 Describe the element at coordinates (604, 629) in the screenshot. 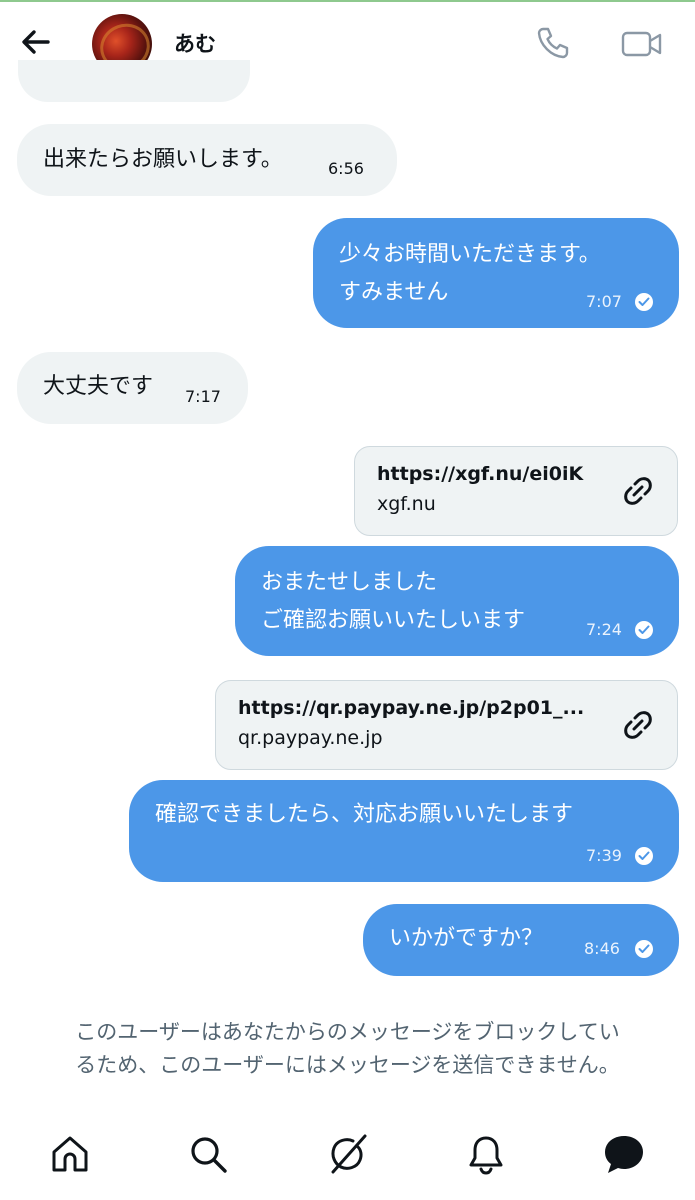

I see `message-time: 7:24` at that location.